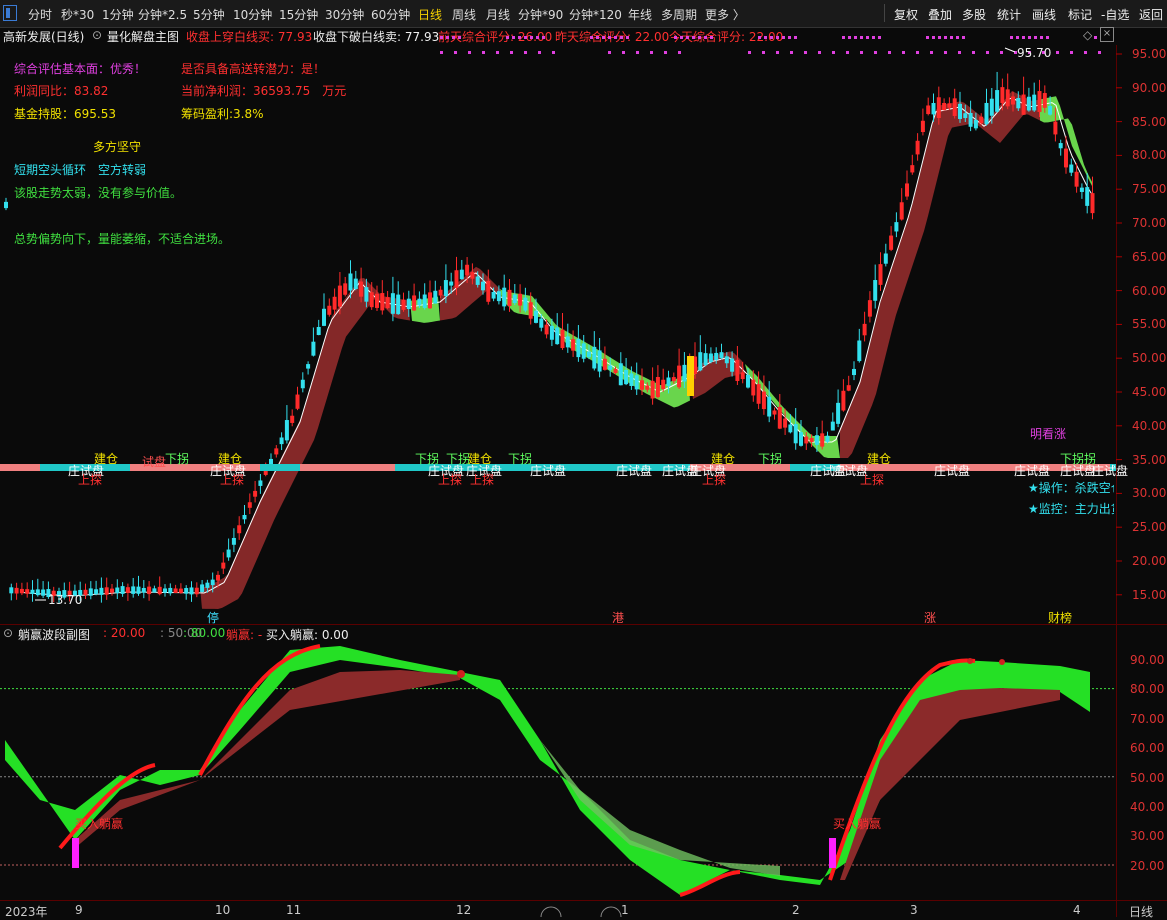 This screenshot has width=1167, height=920. Describe the element at coordinates (177, 459) in the screenshot. I see `signal-label: 下拐` at that location.